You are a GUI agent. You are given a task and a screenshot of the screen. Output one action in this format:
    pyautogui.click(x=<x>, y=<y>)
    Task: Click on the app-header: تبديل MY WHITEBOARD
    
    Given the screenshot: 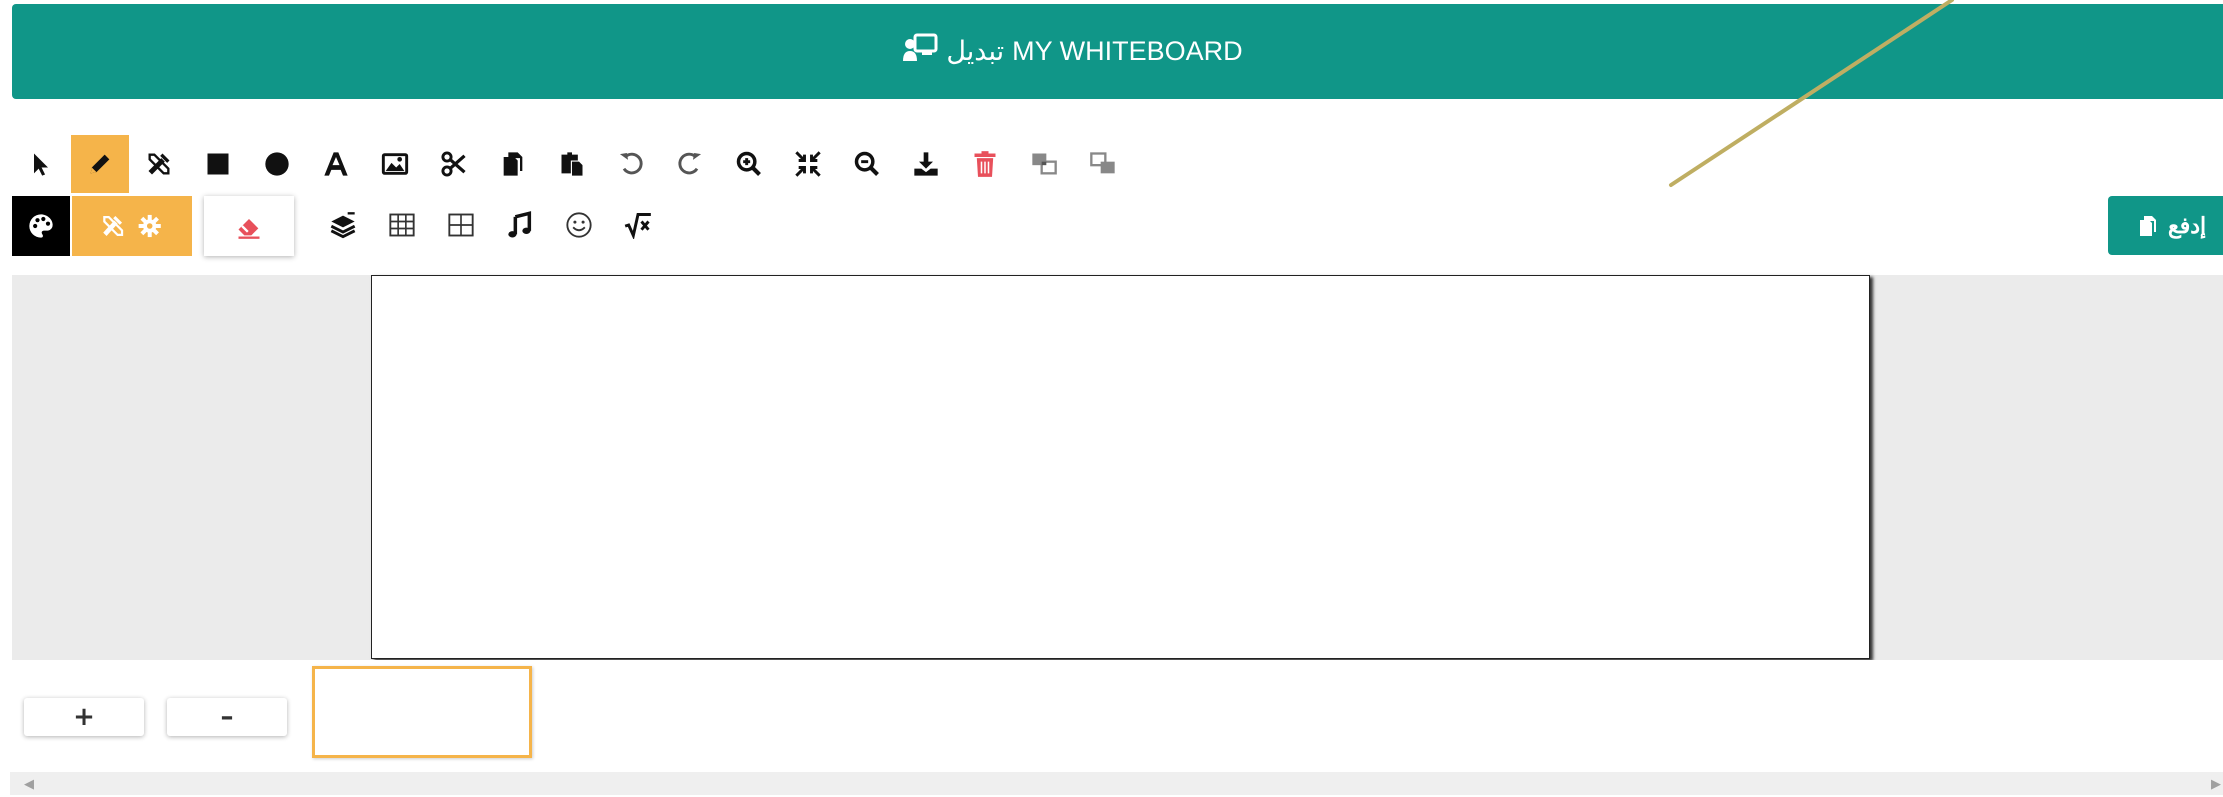 What is the action you would take?
    pyautogui.click(x=1117, y=51)
    